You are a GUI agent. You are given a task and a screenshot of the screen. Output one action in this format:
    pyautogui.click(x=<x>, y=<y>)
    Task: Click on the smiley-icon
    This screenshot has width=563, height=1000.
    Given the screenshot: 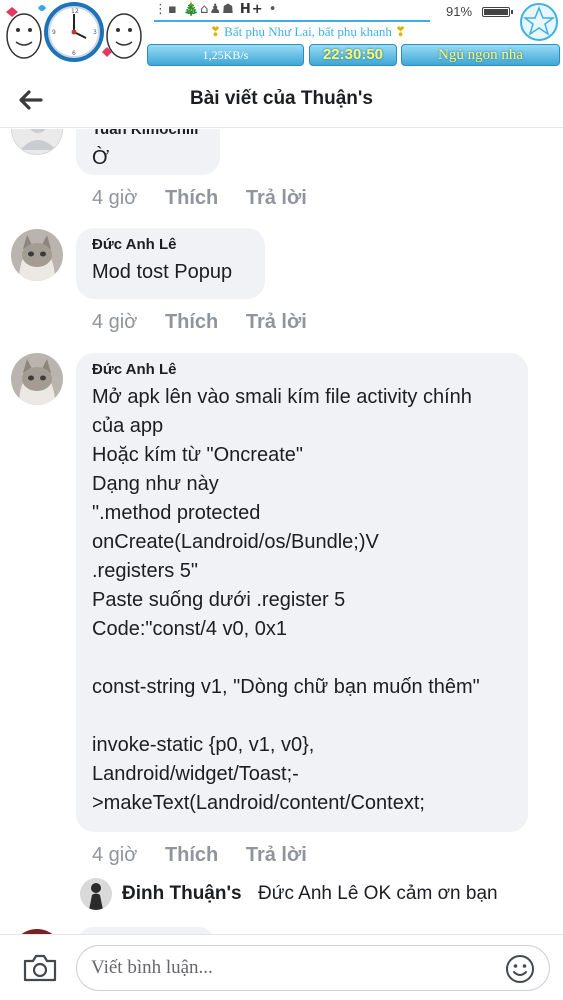 What is the action you would take?
    pyautogui.click(x=520, y=969)
    